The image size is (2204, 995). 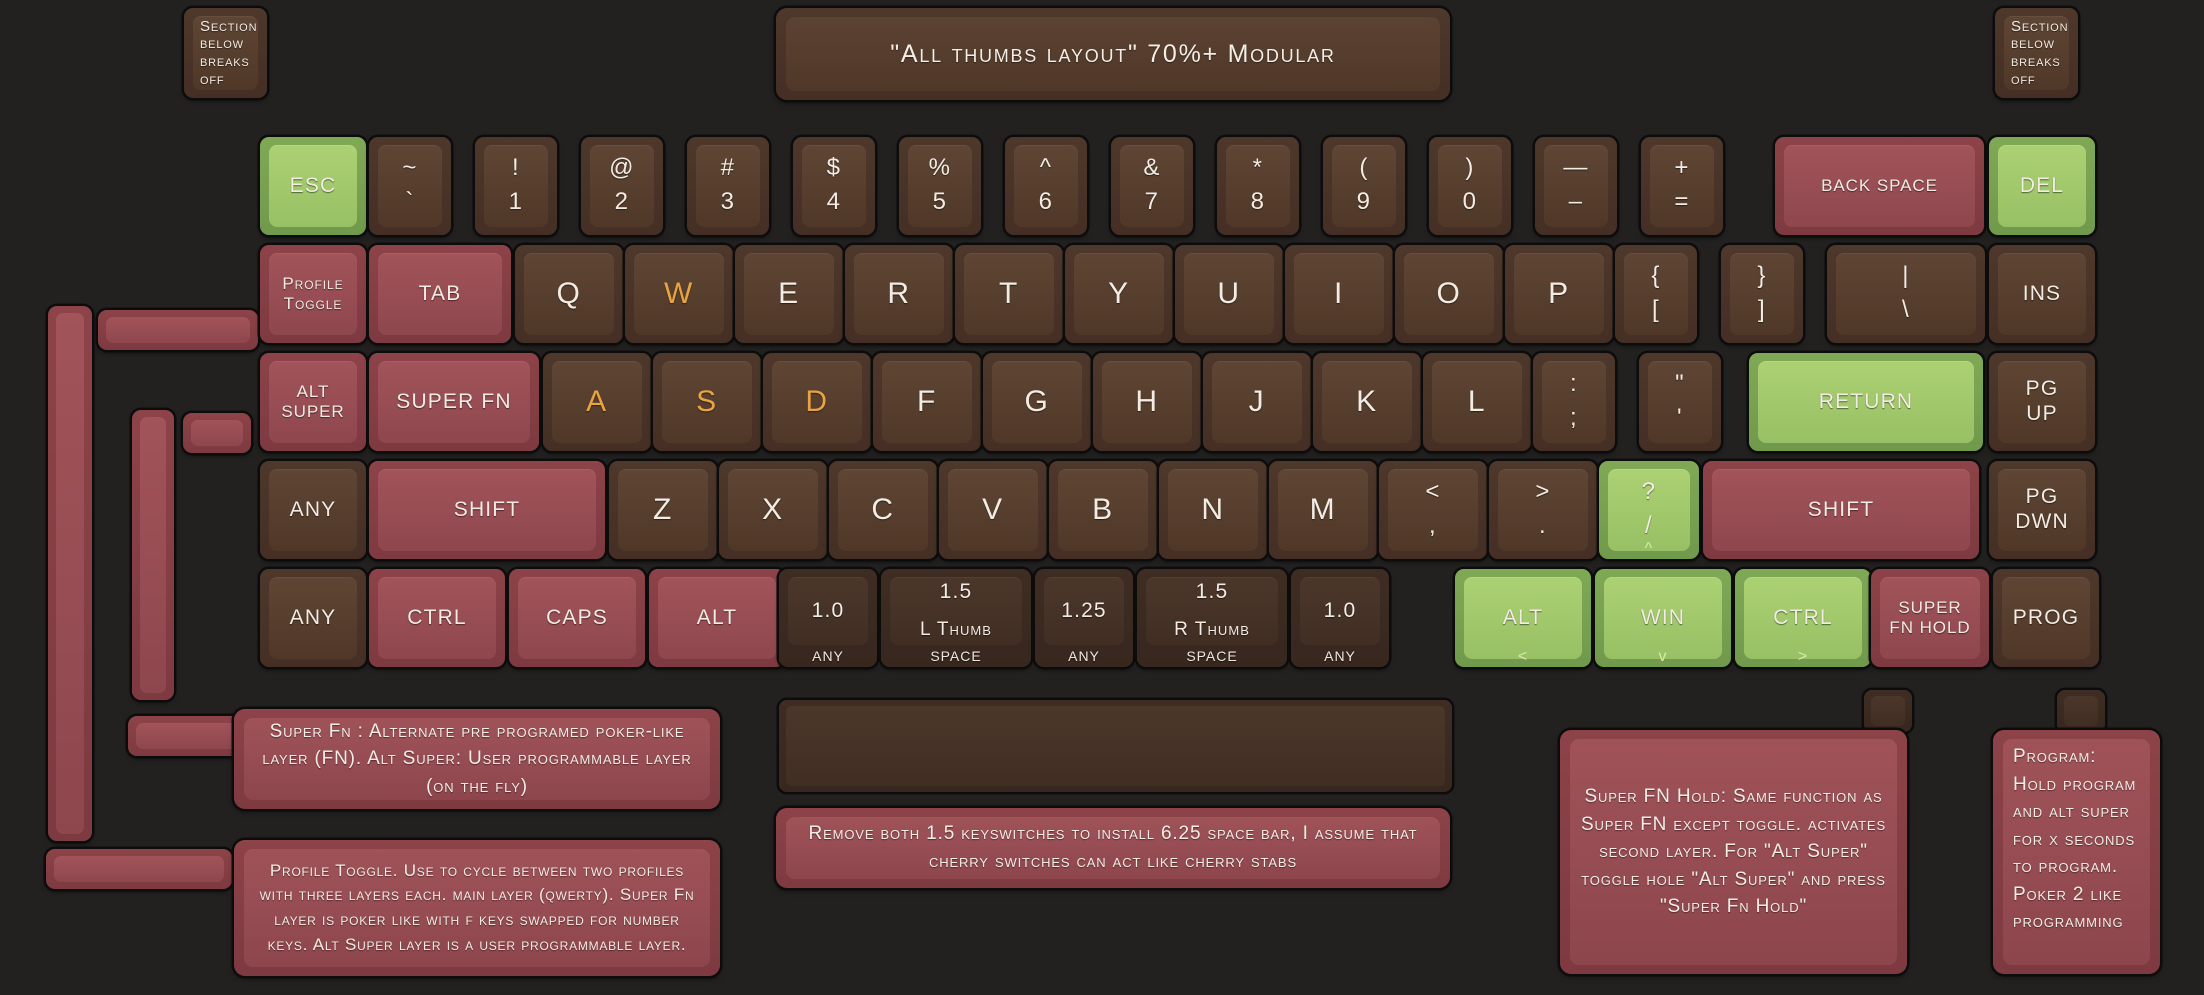 I want to click on left-rail-stub-lower, so click(x=189, y=736).